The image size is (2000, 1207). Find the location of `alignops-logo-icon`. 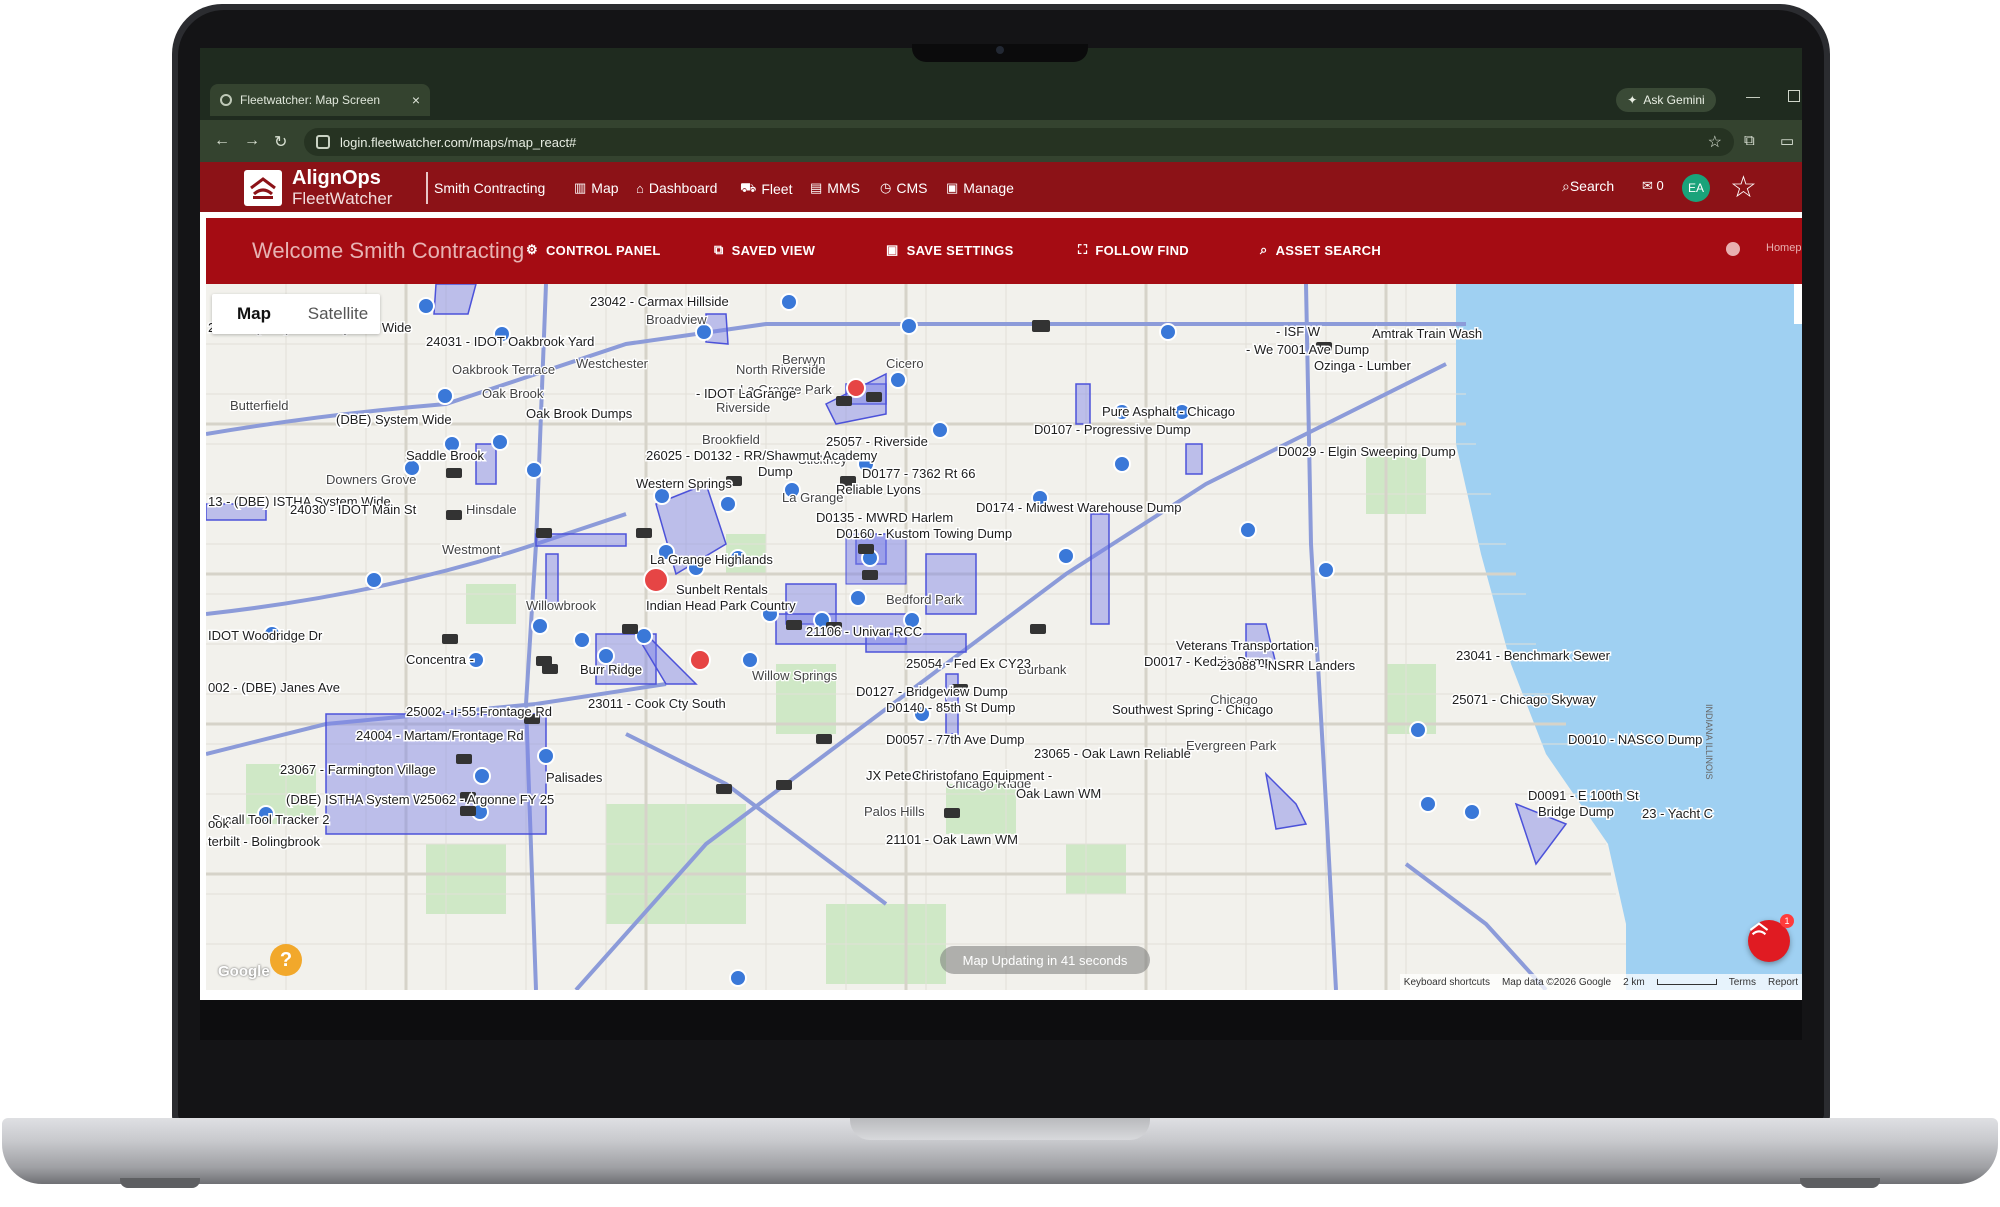

alignops-logo-icon is located at coordinates (263, 188).